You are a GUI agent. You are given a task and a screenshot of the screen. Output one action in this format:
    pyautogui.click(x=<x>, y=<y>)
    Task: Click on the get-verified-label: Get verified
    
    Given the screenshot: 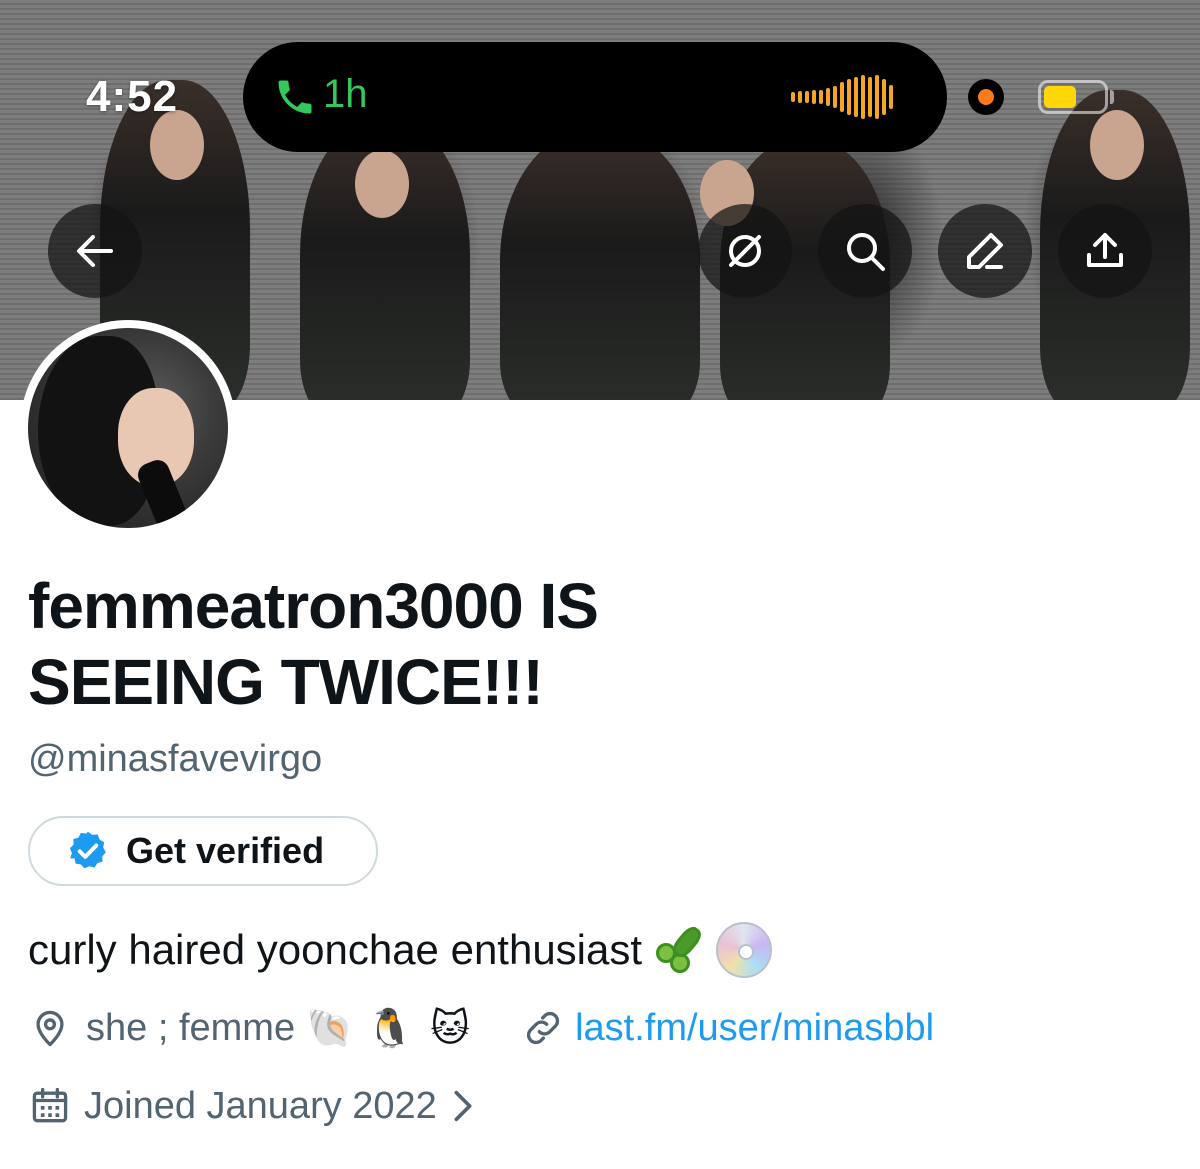 What is the action you would take?
    pyautogui.click(x=225, y=850)
    